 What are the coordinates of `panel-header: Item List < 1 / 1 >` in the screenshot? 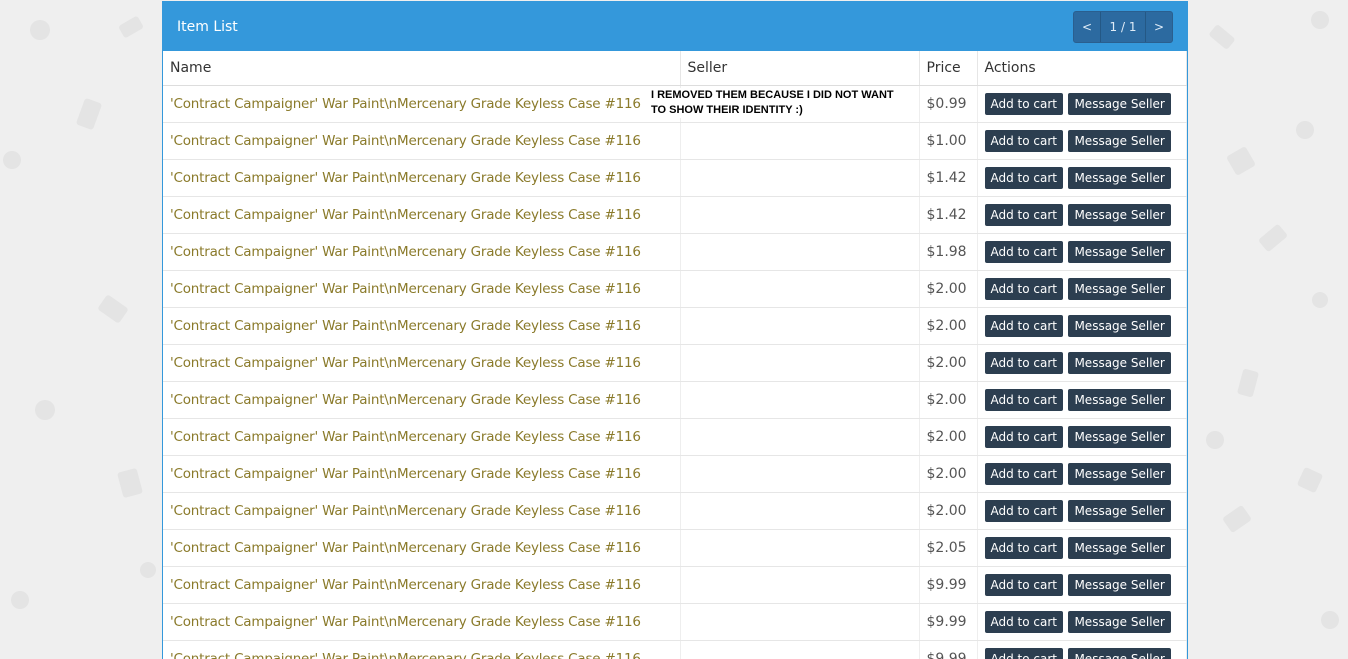 It's located at (675, 26).